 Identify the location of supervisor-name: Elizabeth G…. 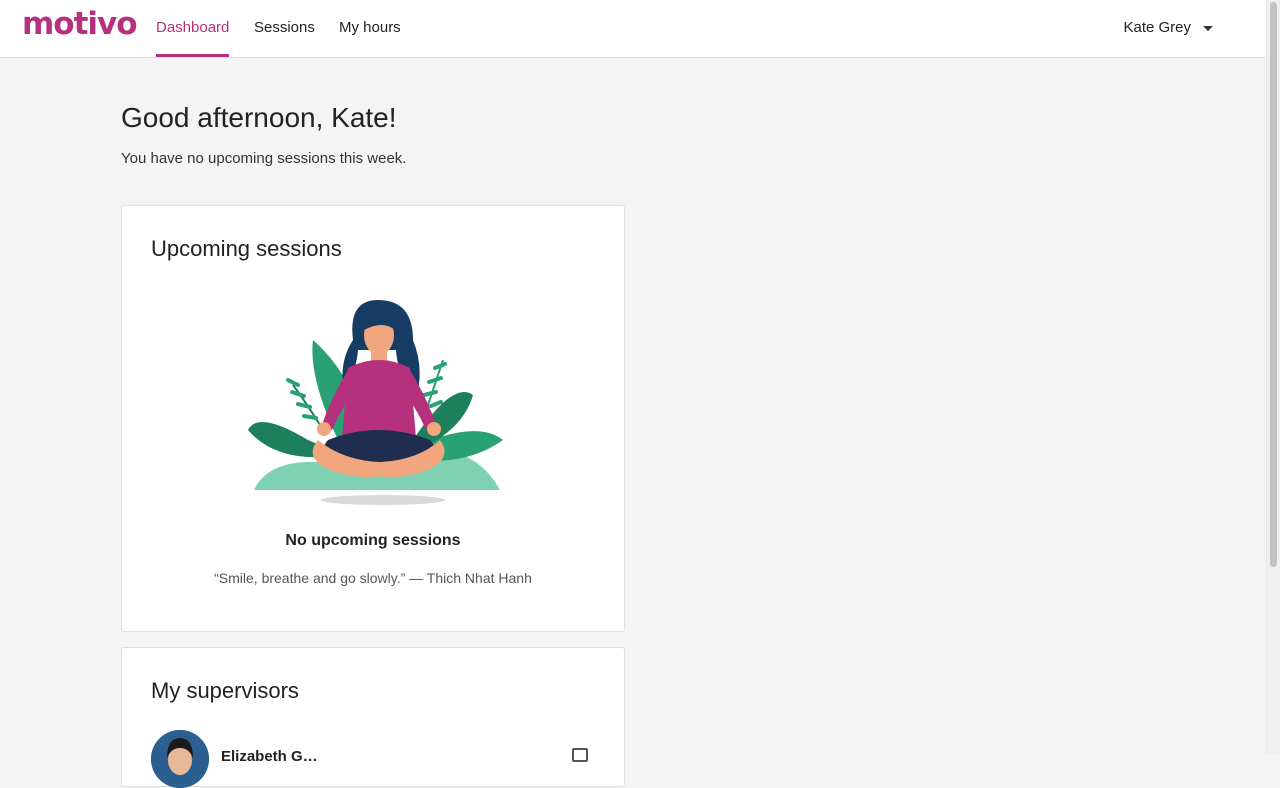
(269, 756).